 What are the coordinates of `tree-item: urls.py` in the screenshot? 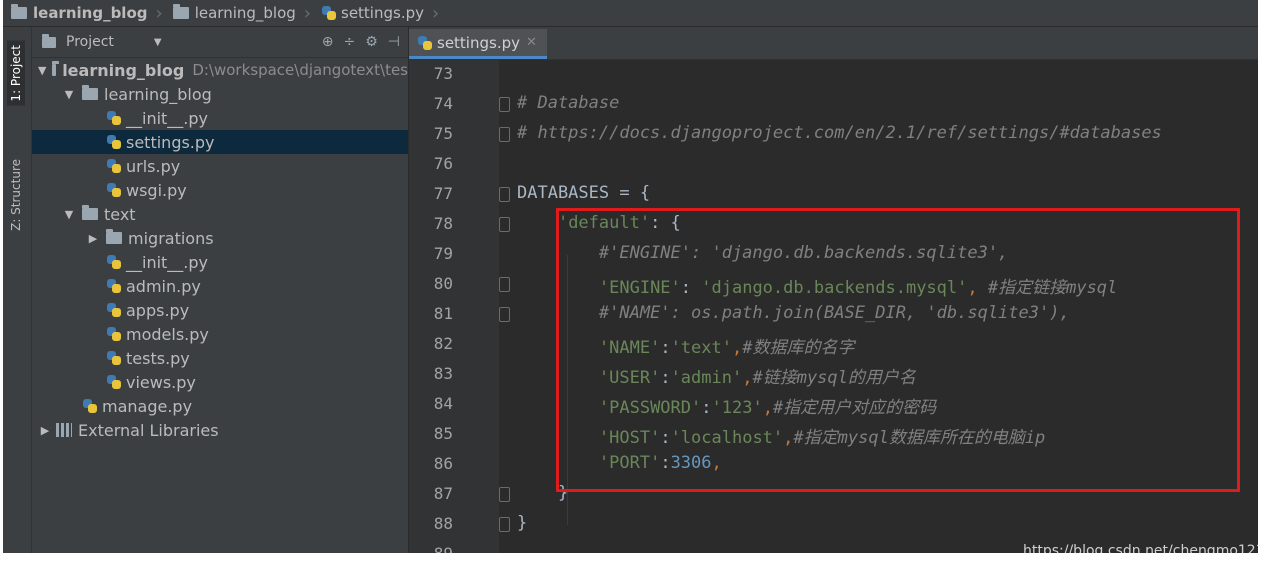 It's located at (220, 166).